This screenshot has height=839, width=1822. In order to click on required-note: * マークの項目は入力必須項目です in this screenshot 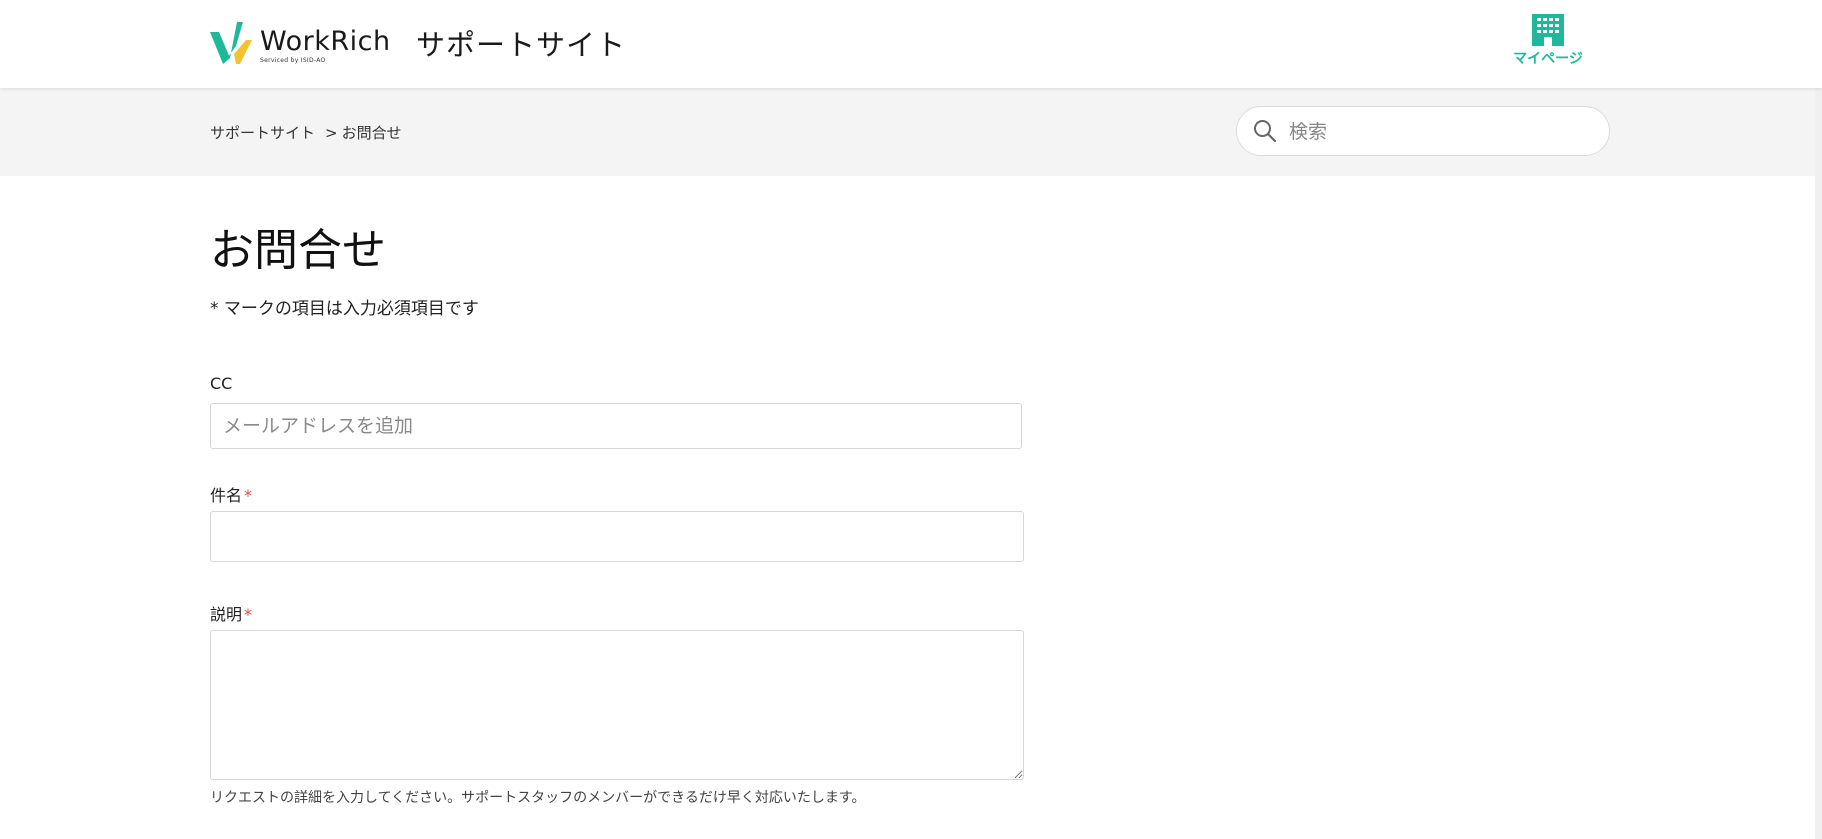, I will do `click(344, 309)`.